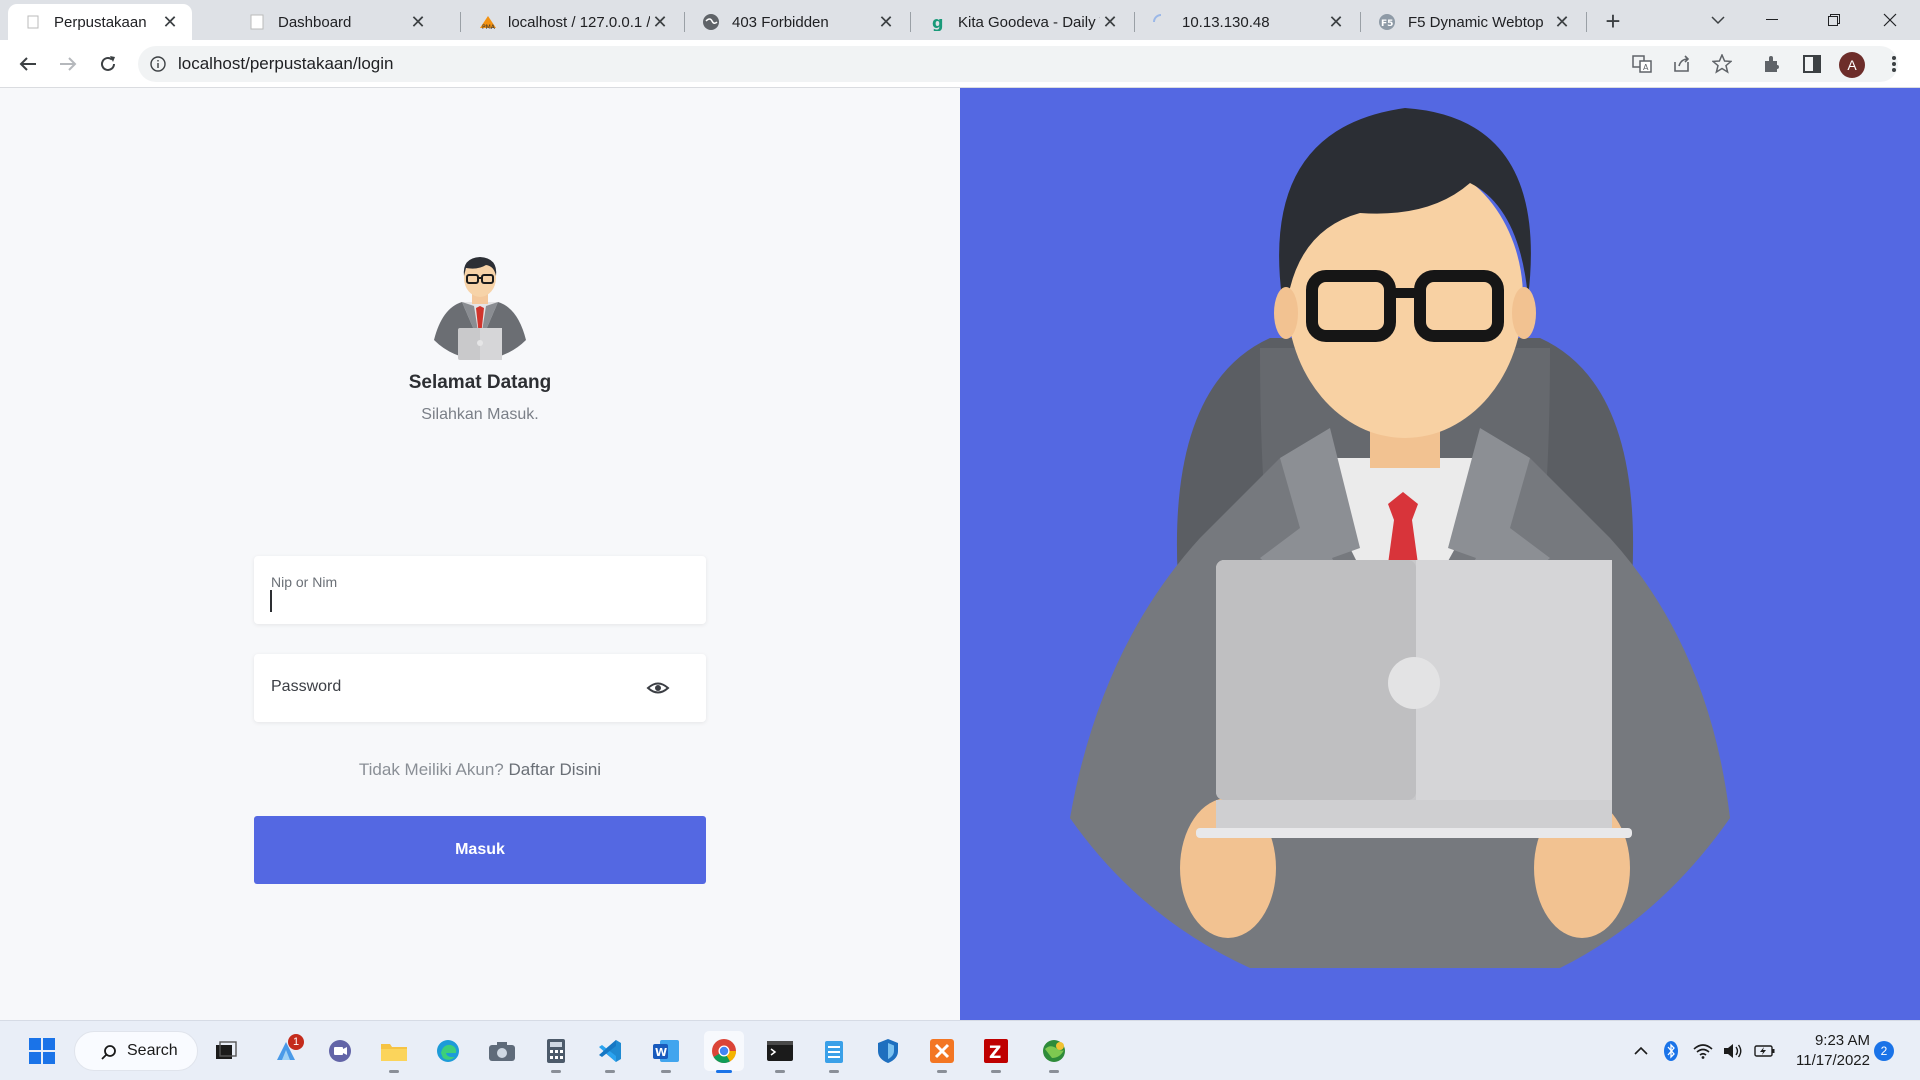  Describe the element at coordinates (1884, 1051) in the screenshot. I see `notification-count-badge: 2` at that location.